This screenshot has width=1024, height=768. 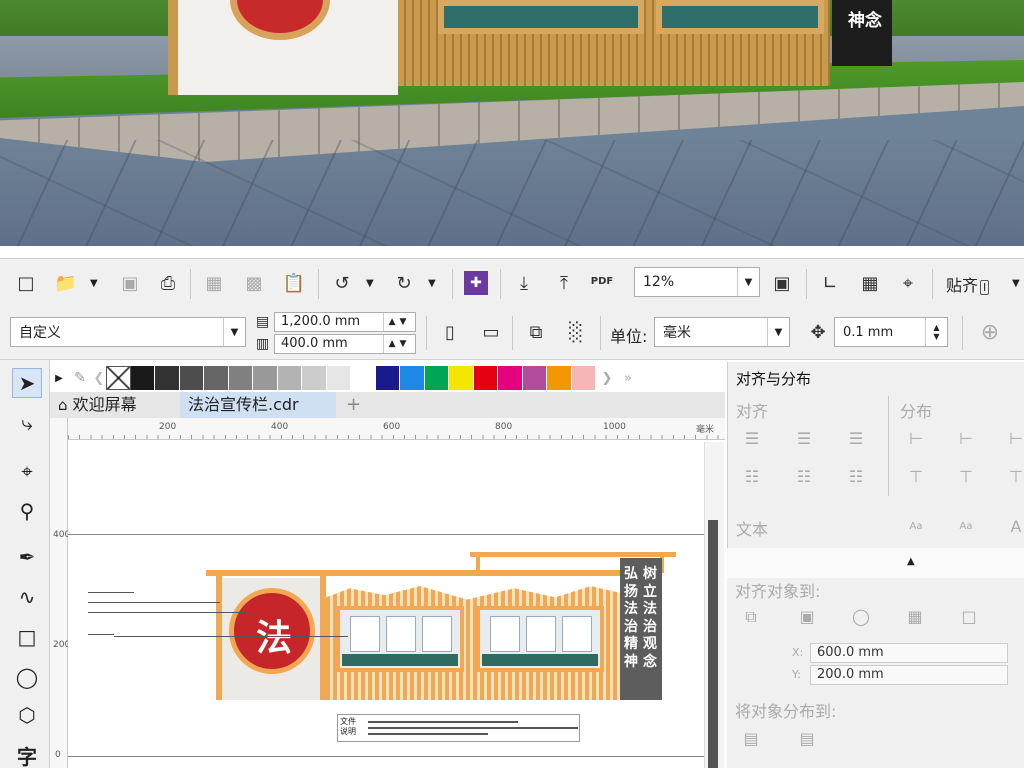 What do you see at coordinates (168, 283) in the screenshot?
I see `print-icon: ⎙` at bounding box center [168, 283].